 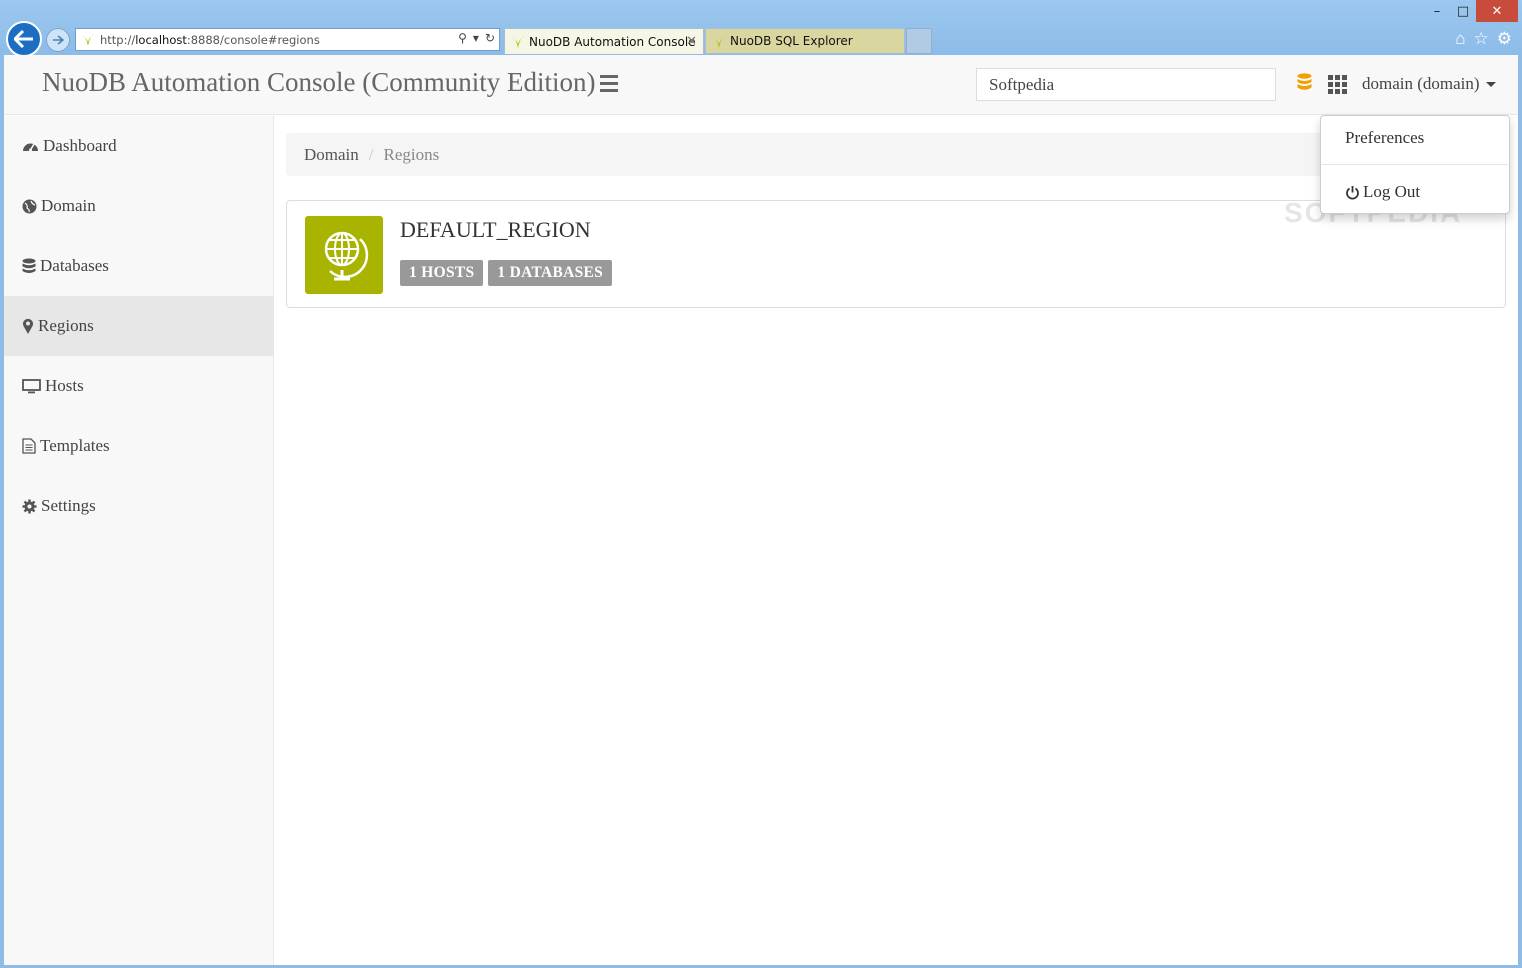 What do you see at coordinates (138, 506) in the screenshot?
I see `sidebar-item-settings: Settings` at bounding box center [138, 506].